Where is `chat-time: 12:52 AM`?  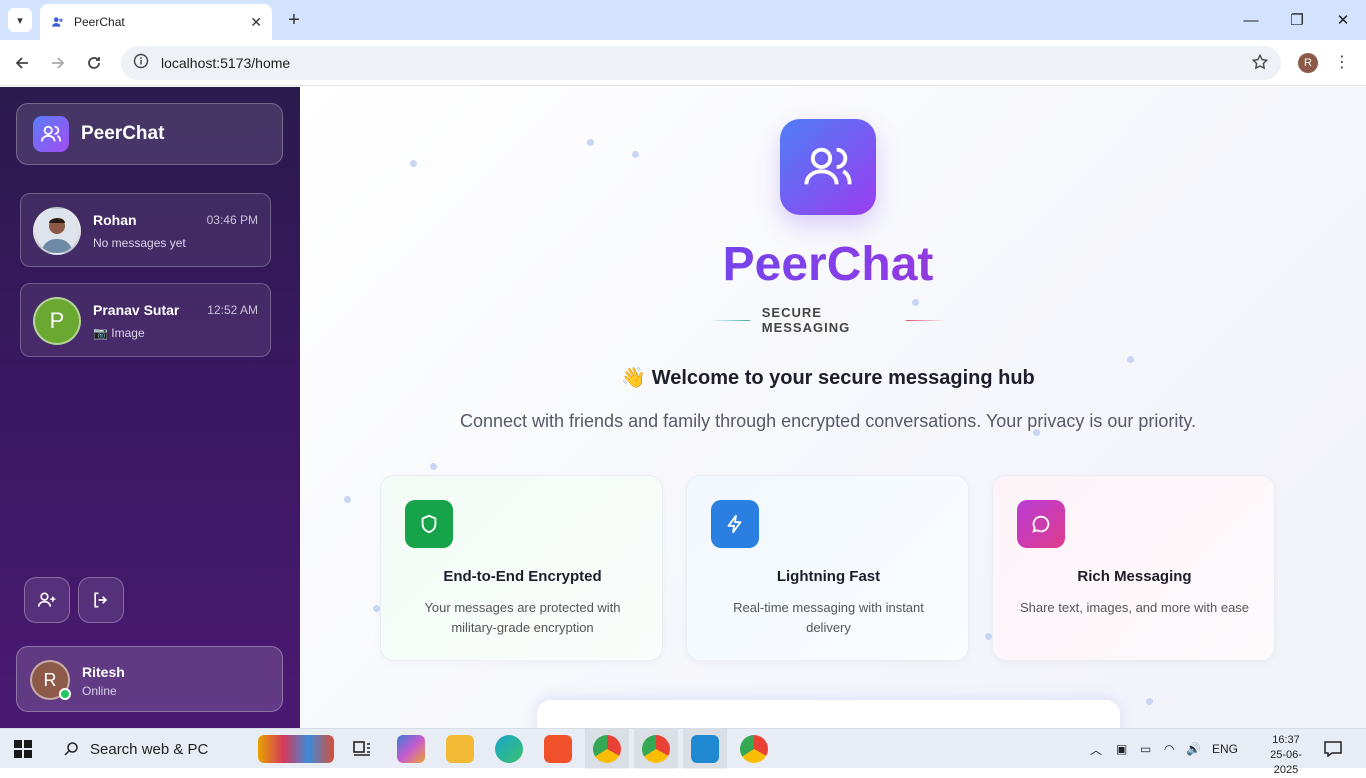
chat-time: 12:52 AM is located at coordinates (232, 310).